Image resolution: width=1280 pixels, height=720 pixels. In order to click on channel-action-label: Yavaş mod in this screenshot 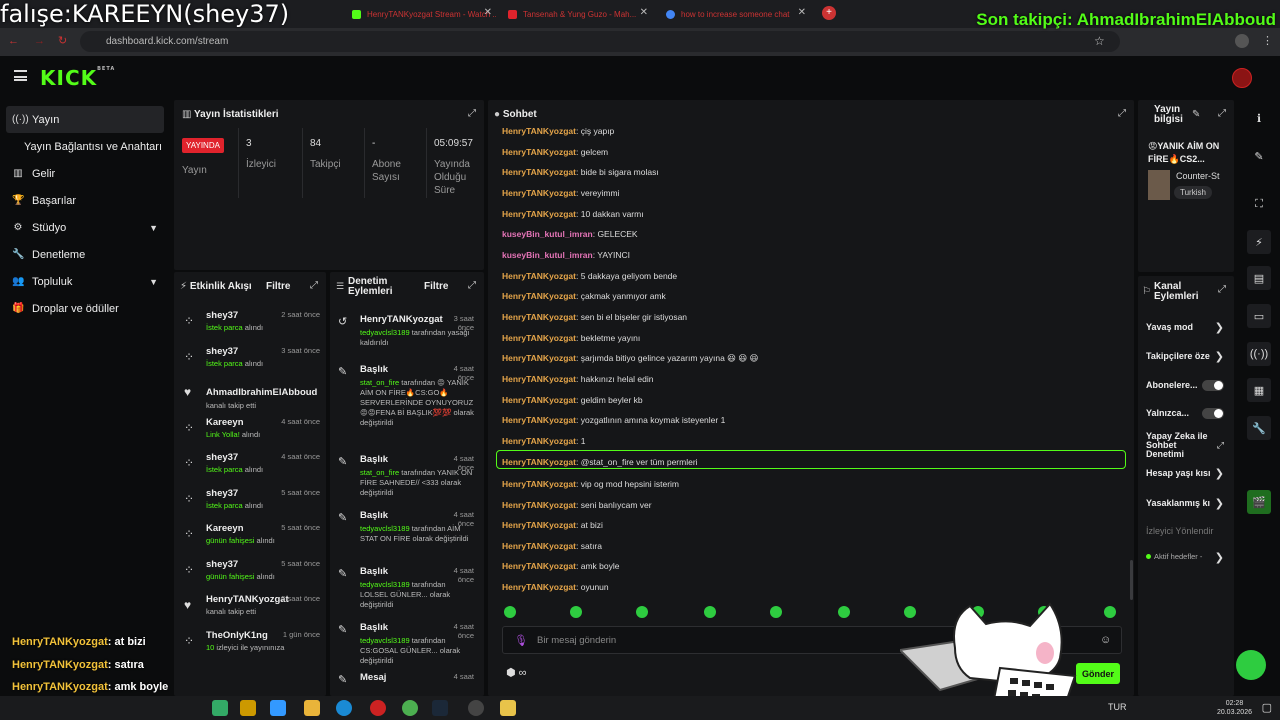, I will do `click(1181, 327)`.